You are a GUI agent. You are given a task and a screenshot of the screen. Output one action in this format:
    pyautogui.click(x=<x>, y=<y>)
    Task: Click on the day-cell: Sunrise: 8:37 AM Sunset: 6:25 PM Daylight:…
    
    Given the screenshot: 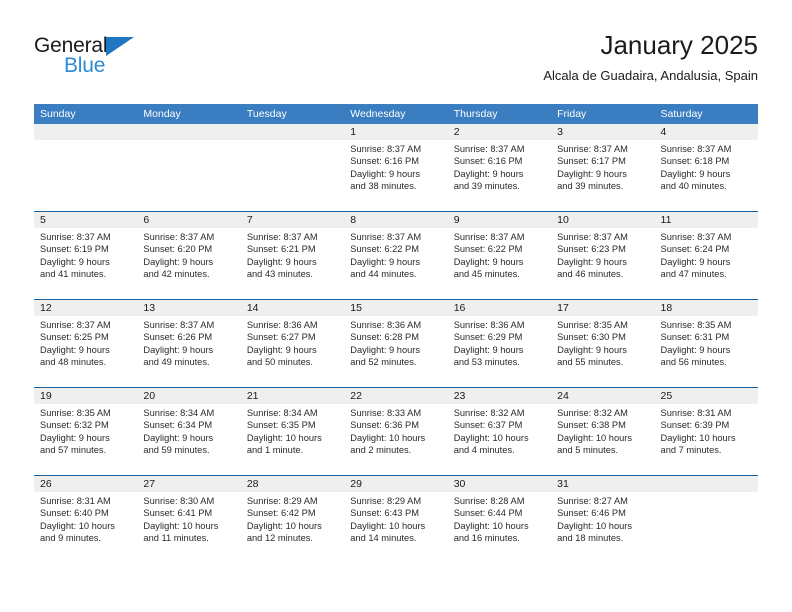 What is the action you would take?
    pyautogui.click(x=85, y=350)
    